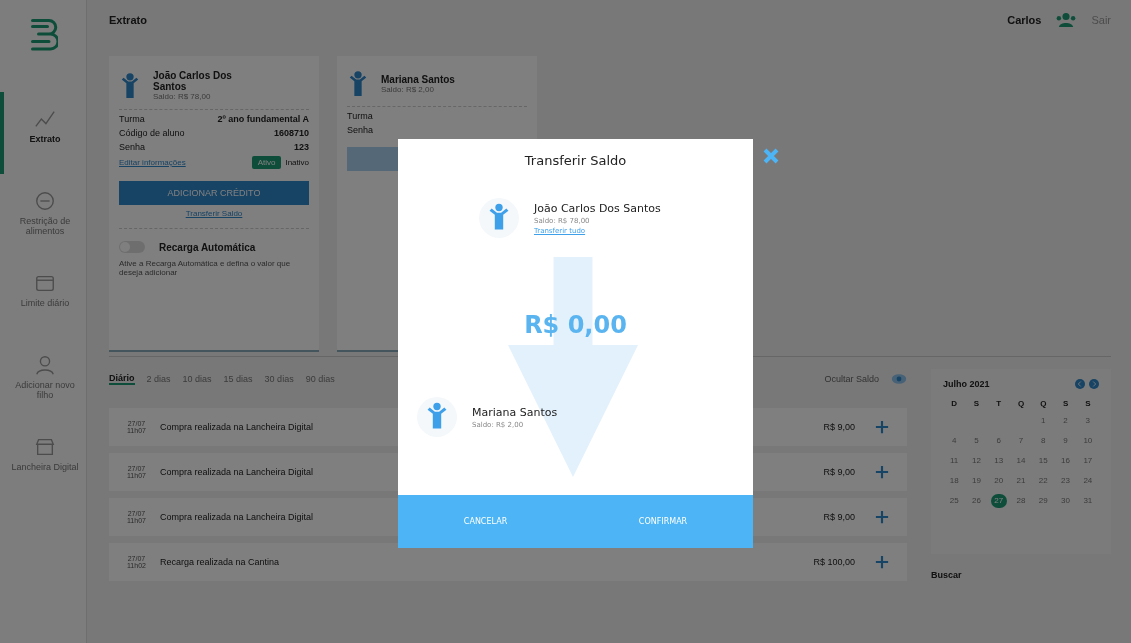 The height and width of the screenshot is (643, 1131). What do you see at coordinates (947, 575) in the screenshot?
I see `search-label: Buscar` at bounding box center [947, 575].